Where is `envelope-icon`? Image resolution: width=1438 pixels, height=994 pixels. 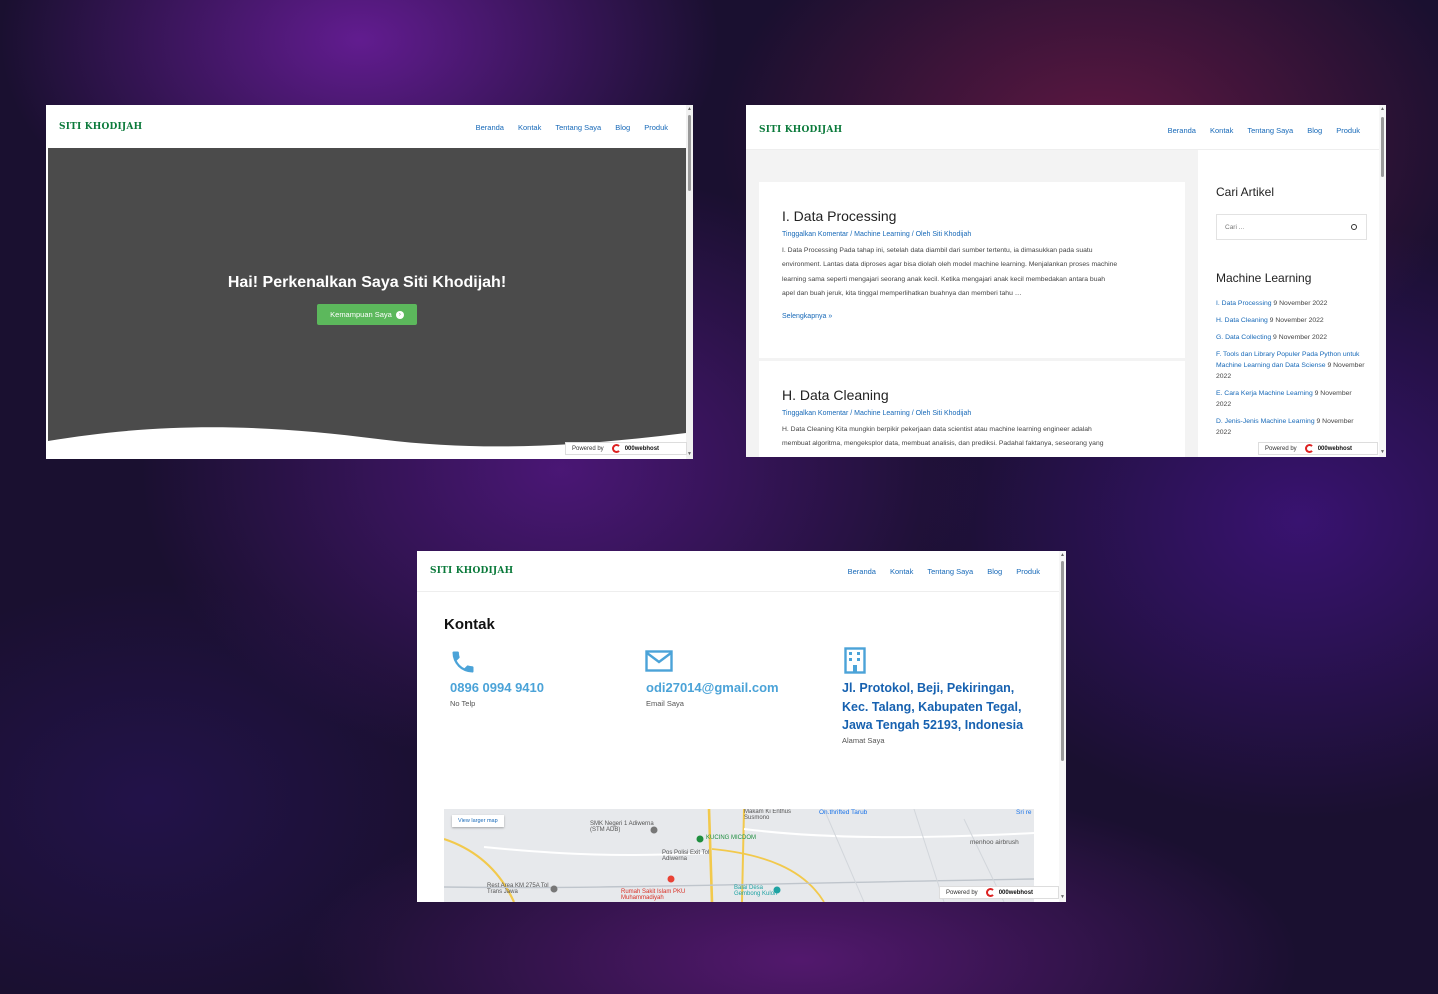 envelope-icon is located at coordinates (659, 661).